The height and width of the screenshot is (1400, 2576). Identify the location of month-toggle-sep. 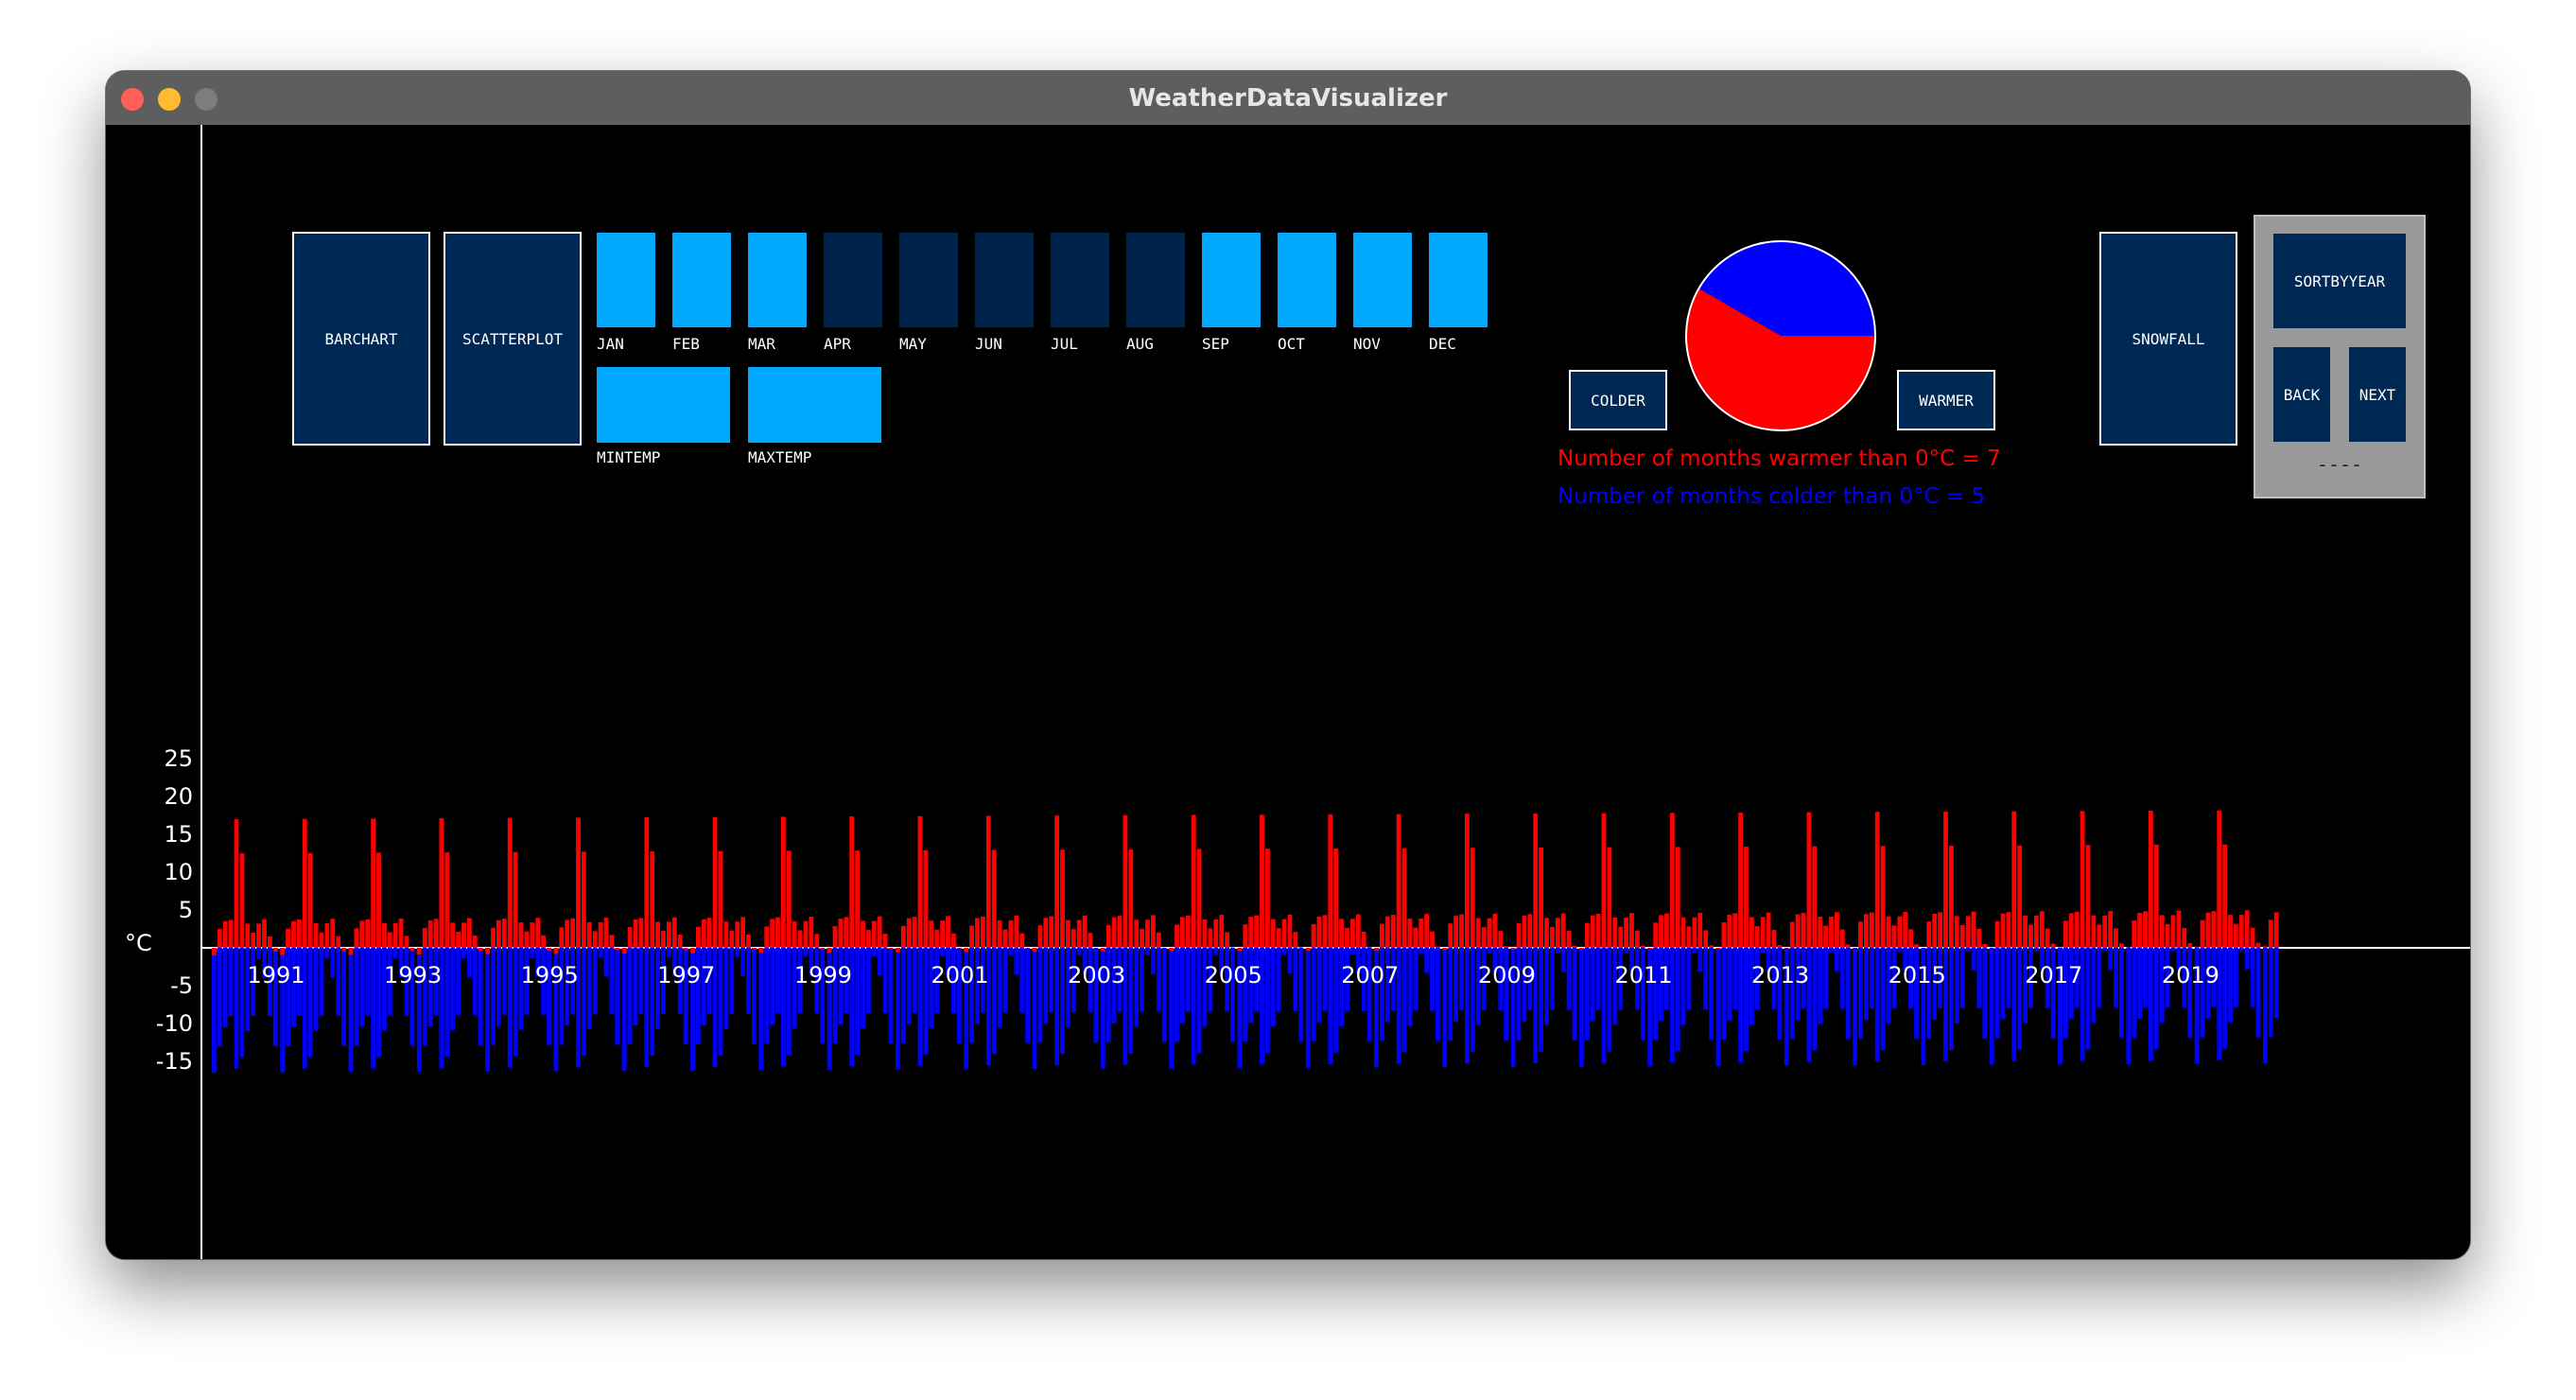
(1231, 280).